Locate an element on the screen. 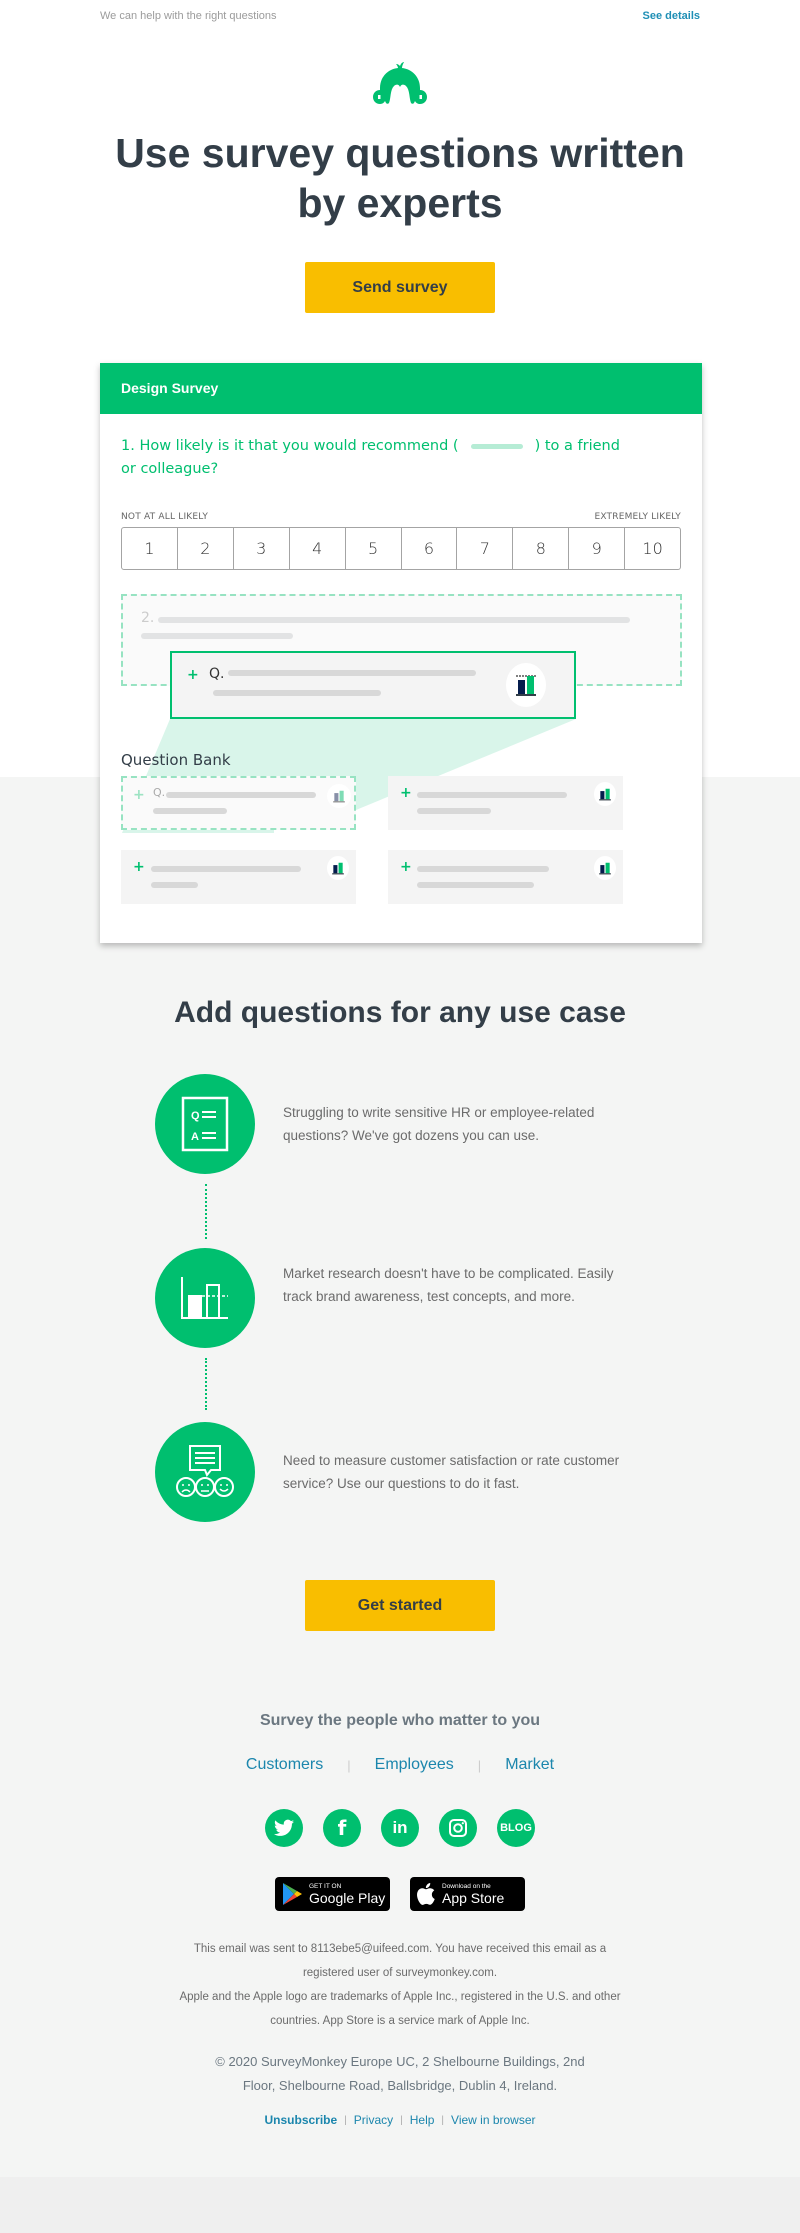  google-play-badge: GET IT ON Google Play is located at coordinates (332, 1894).